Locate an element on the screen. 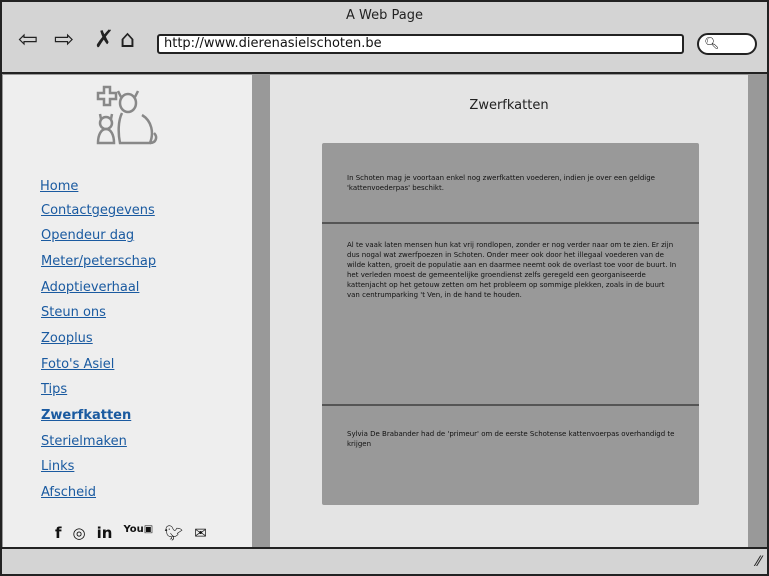 The height and width of the screenshot is (576, 769). nav-adoptieverhaal: Adoptieverhaal is located at coordinates (90, 287).